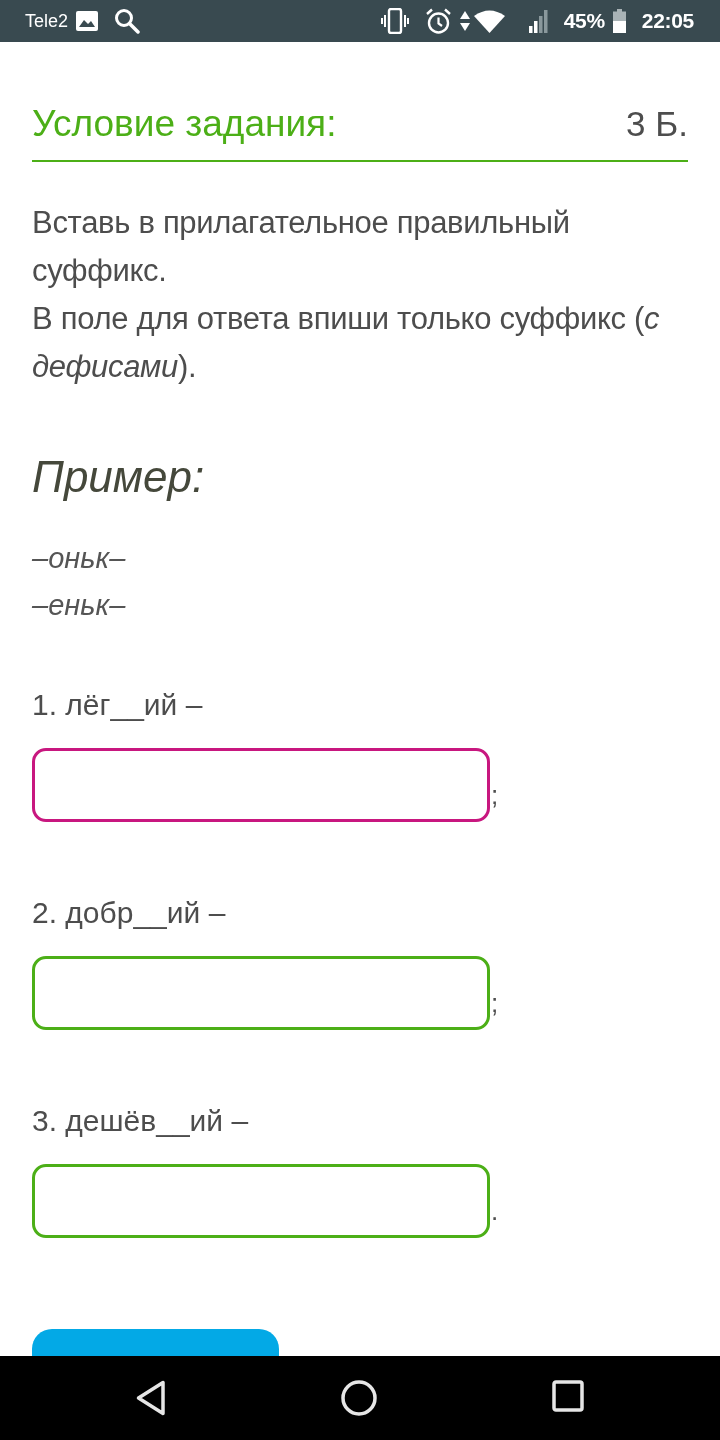 The height and width of the screenshot is (1440, 720). Describe the element at coordinates (438, 21) in the screenshot. I see `alarm-icon` at that location.